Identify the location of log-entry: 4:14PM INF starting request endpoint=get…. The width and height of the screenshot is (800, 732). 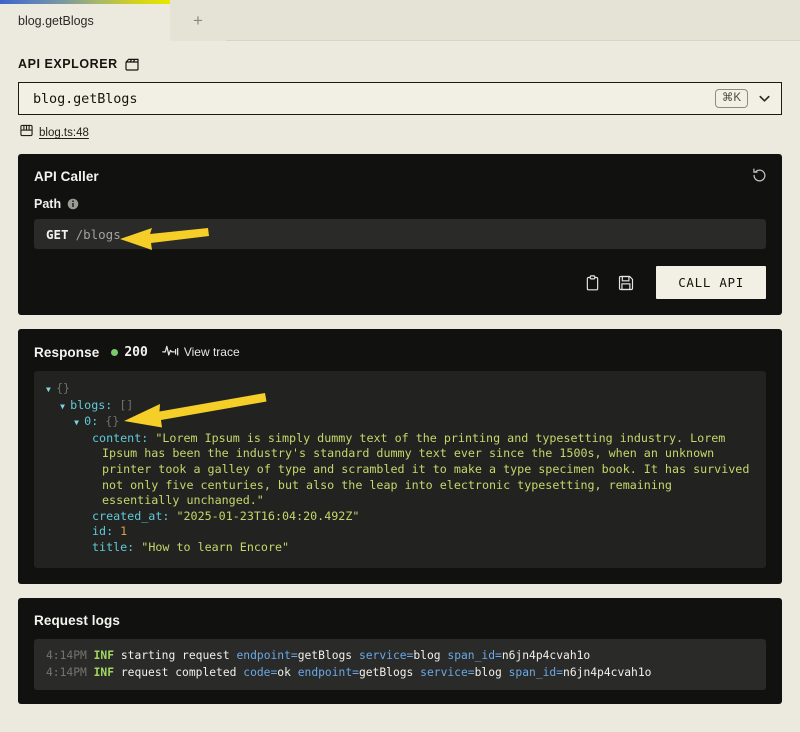
(400, 655).